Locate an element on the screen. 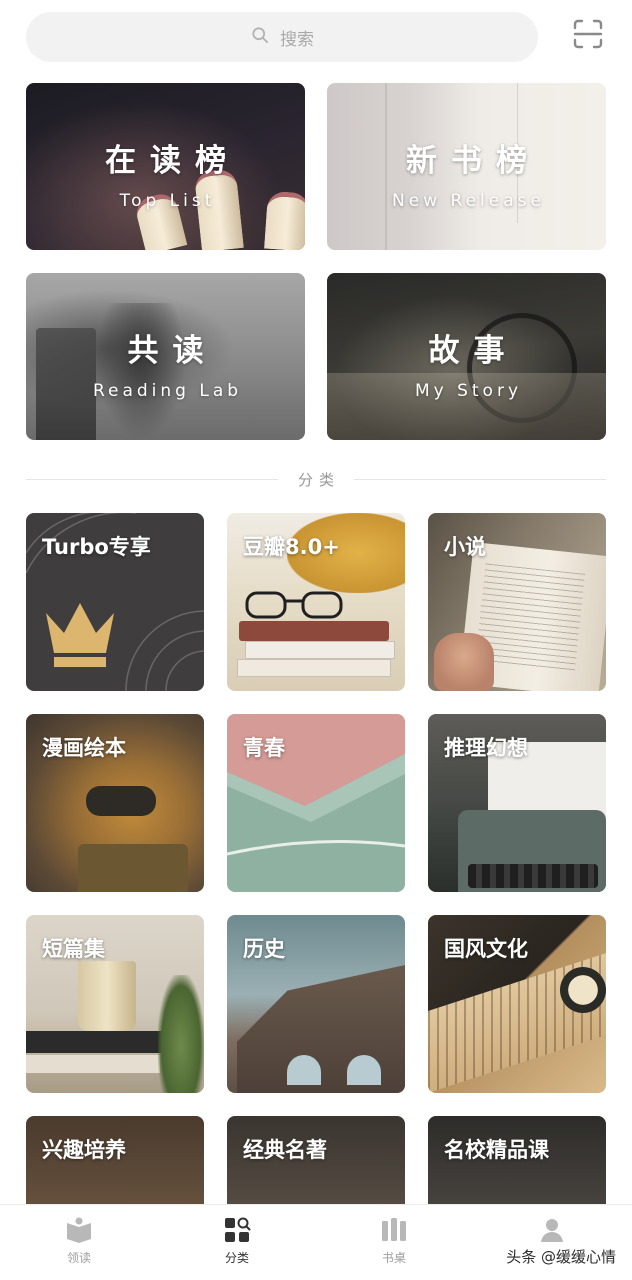 This screenshot has height=1280, width=632. category-turbo: Turbo专享 is located at coordinates (115, 602).